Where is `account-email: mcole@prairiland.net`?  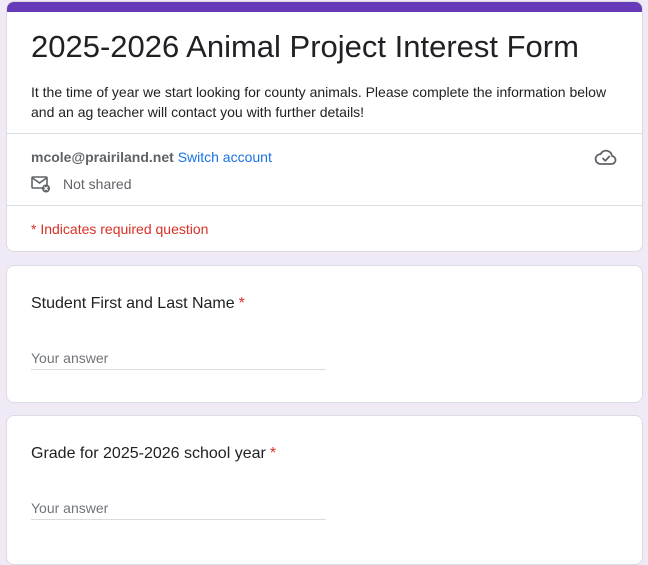
account-email: mcole@prairiland.net is located at coordinates (102, 157).